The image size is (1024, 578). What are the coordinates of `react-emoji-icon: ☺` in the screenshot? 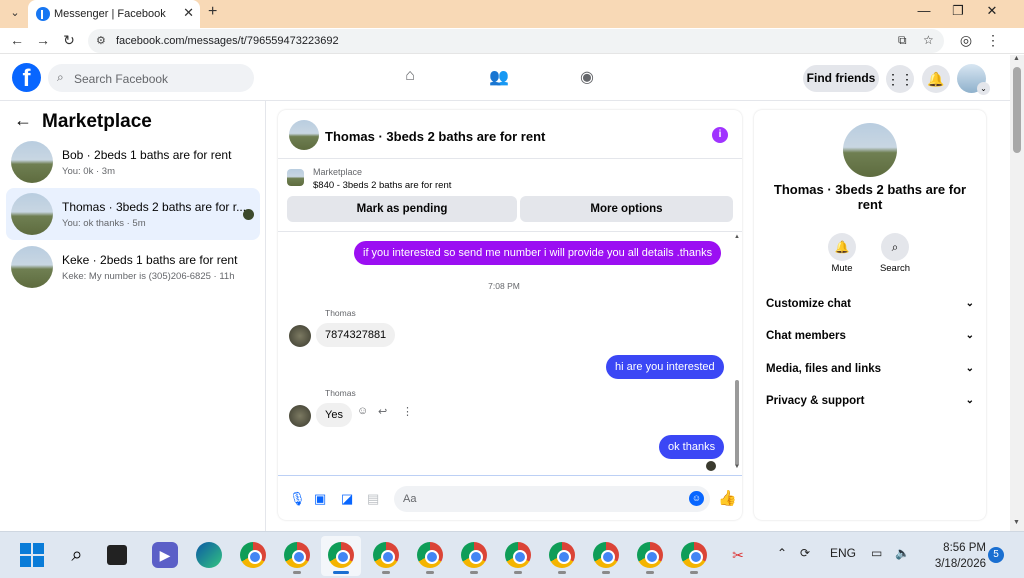 It's located at (362, 411).